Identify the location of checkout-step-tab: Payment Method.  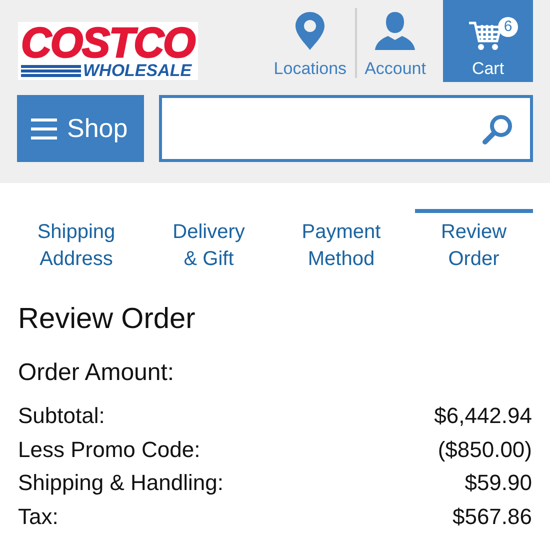
(341, 241).